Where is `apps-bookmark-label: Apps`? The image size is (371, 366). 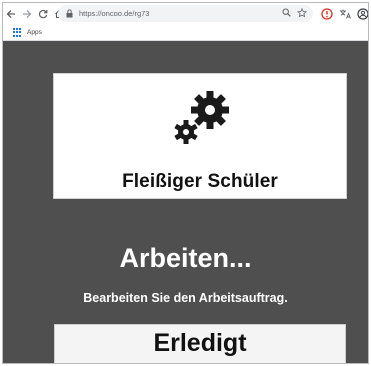
apps-bookmark-label: Apps is located at coordinates (34, 32).